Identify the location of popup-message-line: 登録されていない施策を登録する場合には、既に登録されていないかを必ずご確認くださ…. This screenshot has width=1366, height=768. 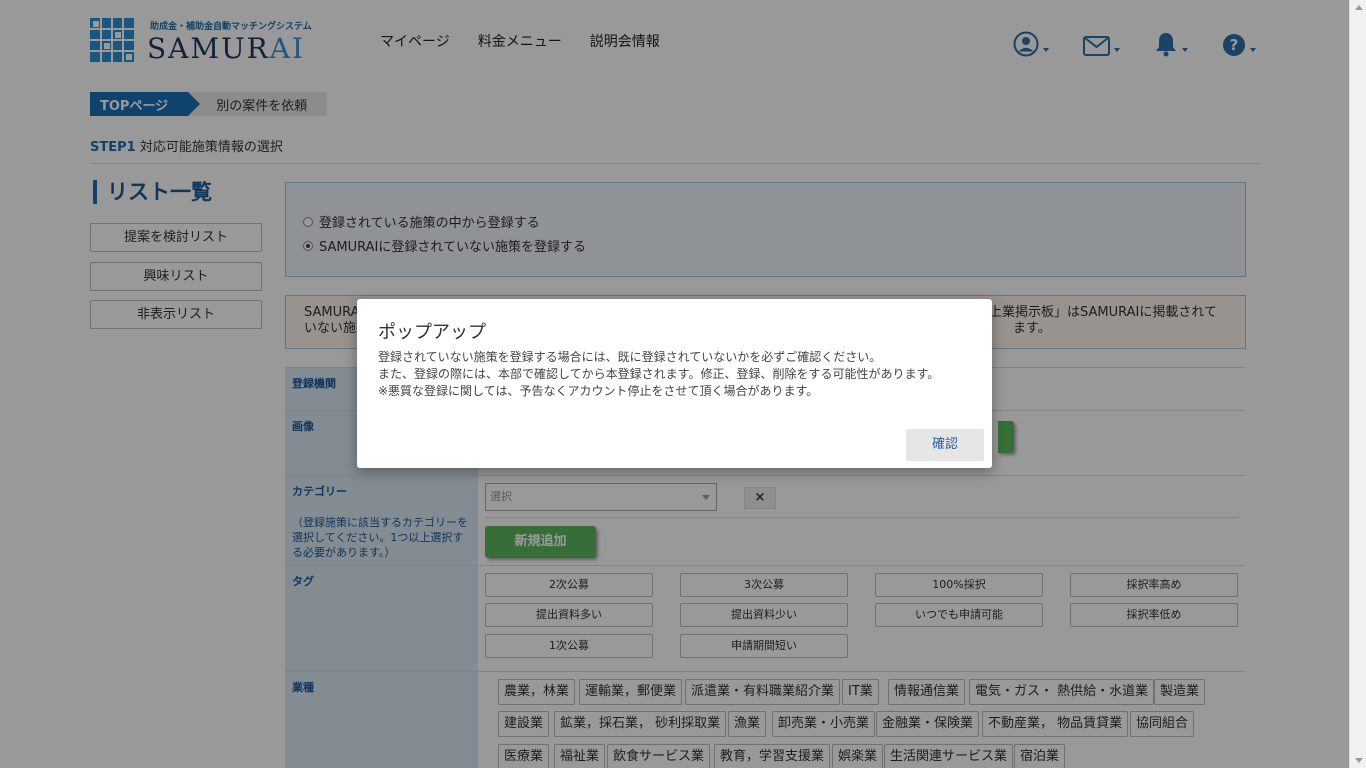
(630, 357).